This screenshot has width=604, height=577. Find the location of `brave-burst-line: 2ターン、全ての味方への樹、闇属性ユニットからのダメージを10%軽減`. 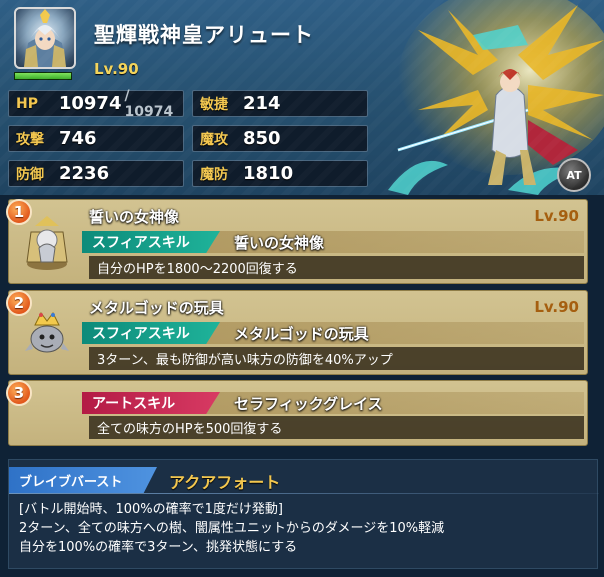

brave-burst-line: 2ターン、全ての味方への樹、闇属性ユニットからのダメージを10%軽減 is located at coordinates (232, 528).